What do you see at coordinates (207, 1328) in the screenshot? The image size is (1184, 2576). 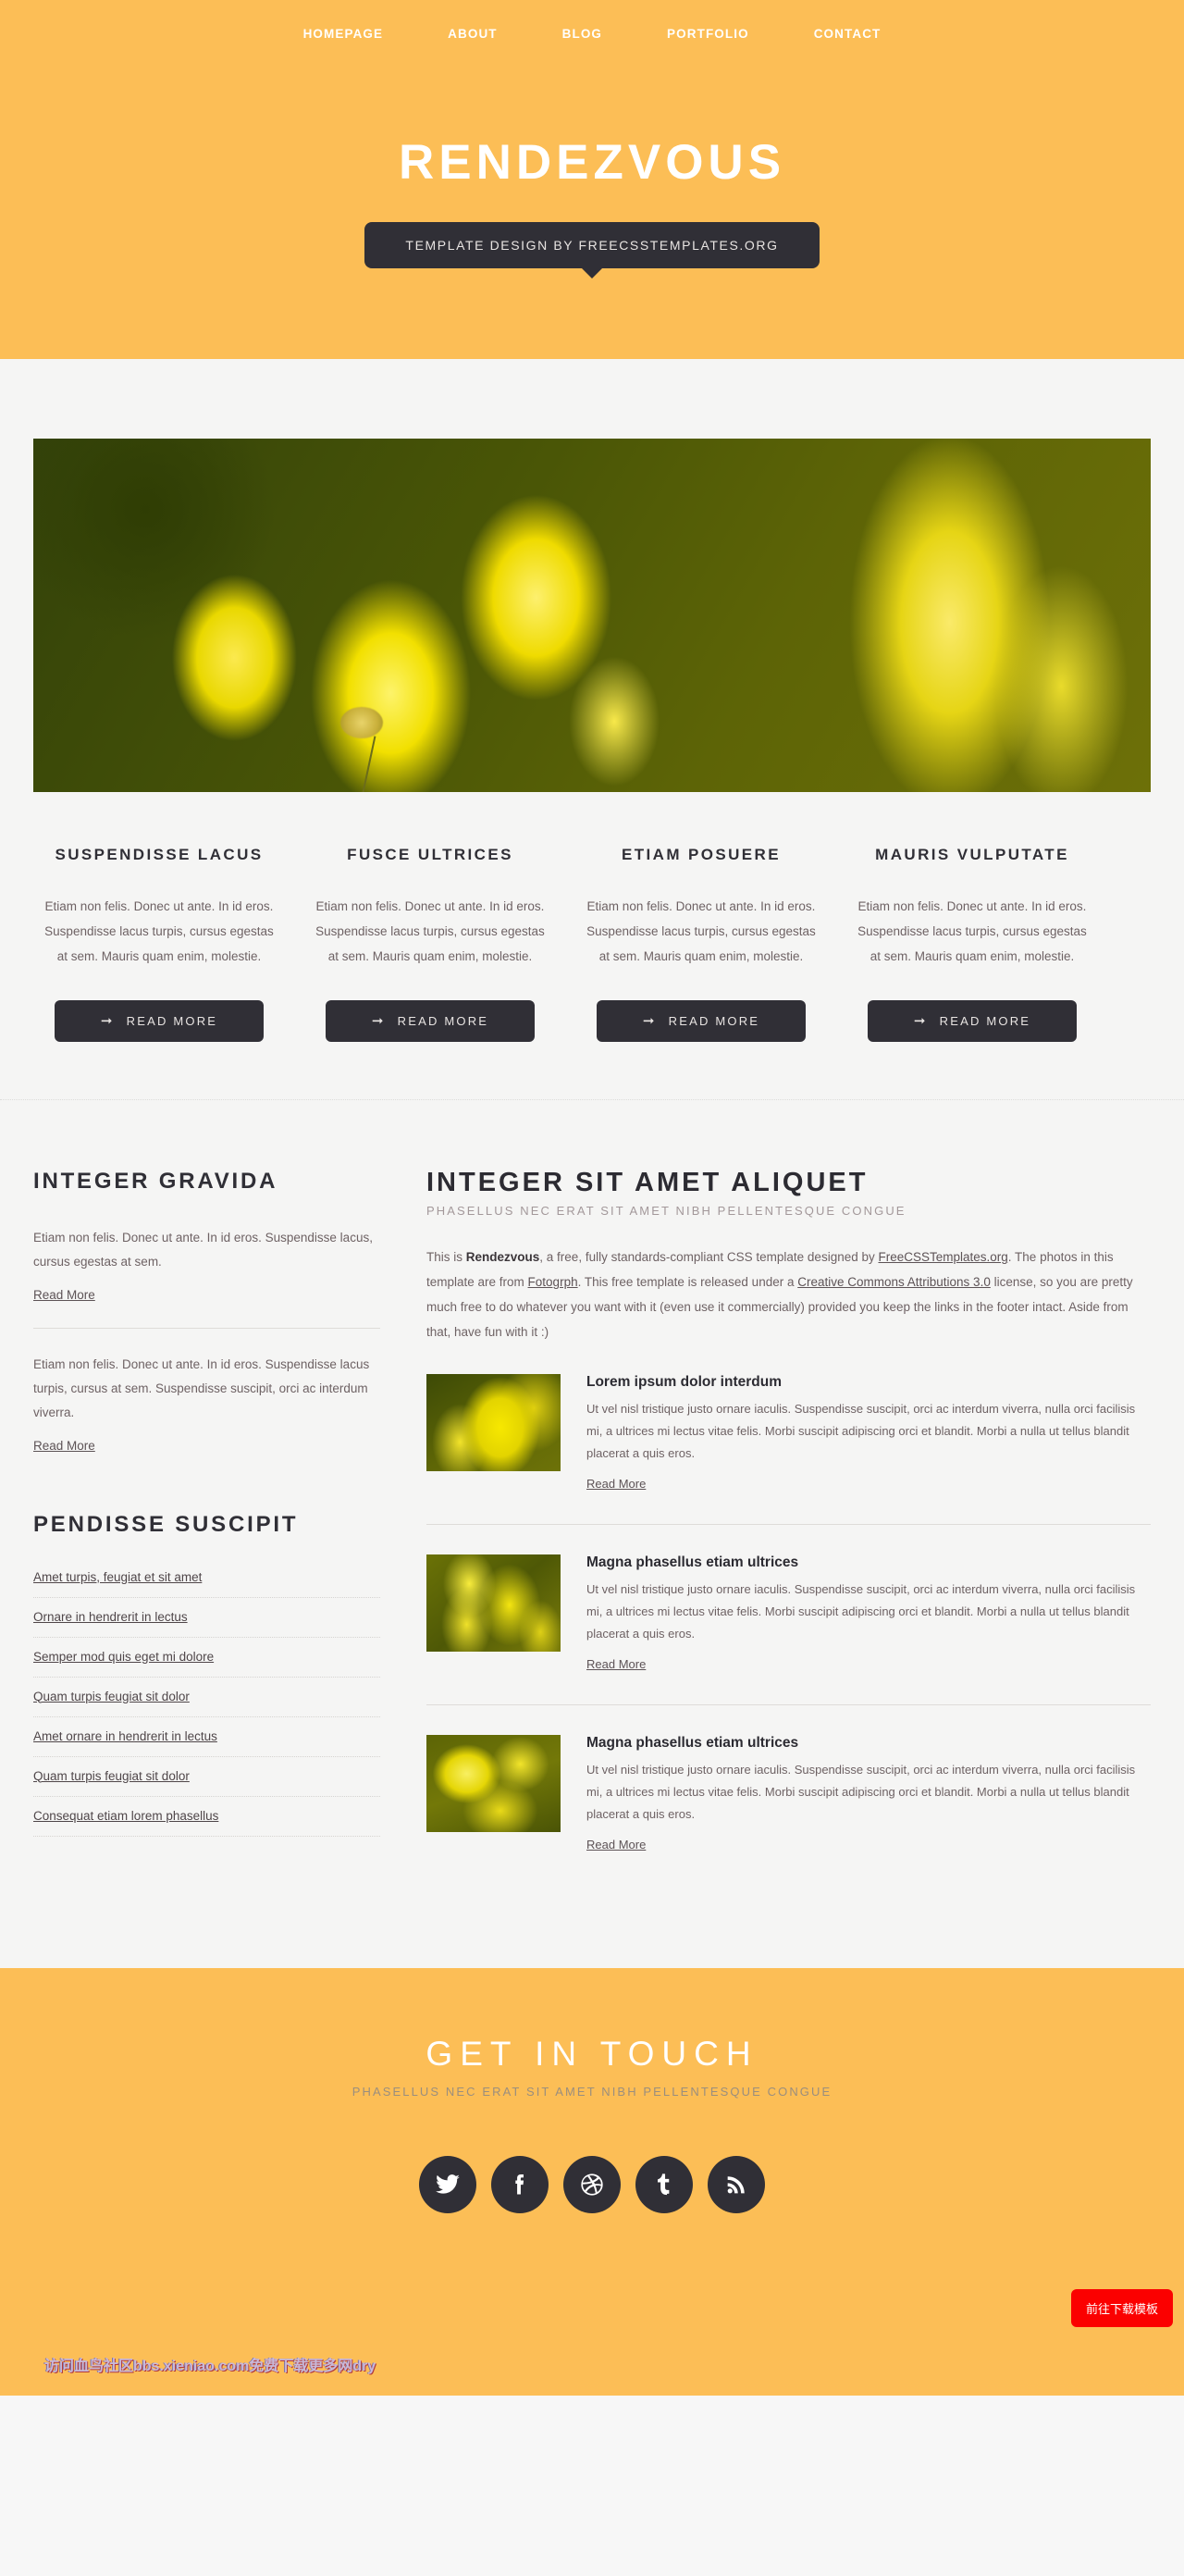 I see `sidebar-divider` at bounding box center [207, 1328].